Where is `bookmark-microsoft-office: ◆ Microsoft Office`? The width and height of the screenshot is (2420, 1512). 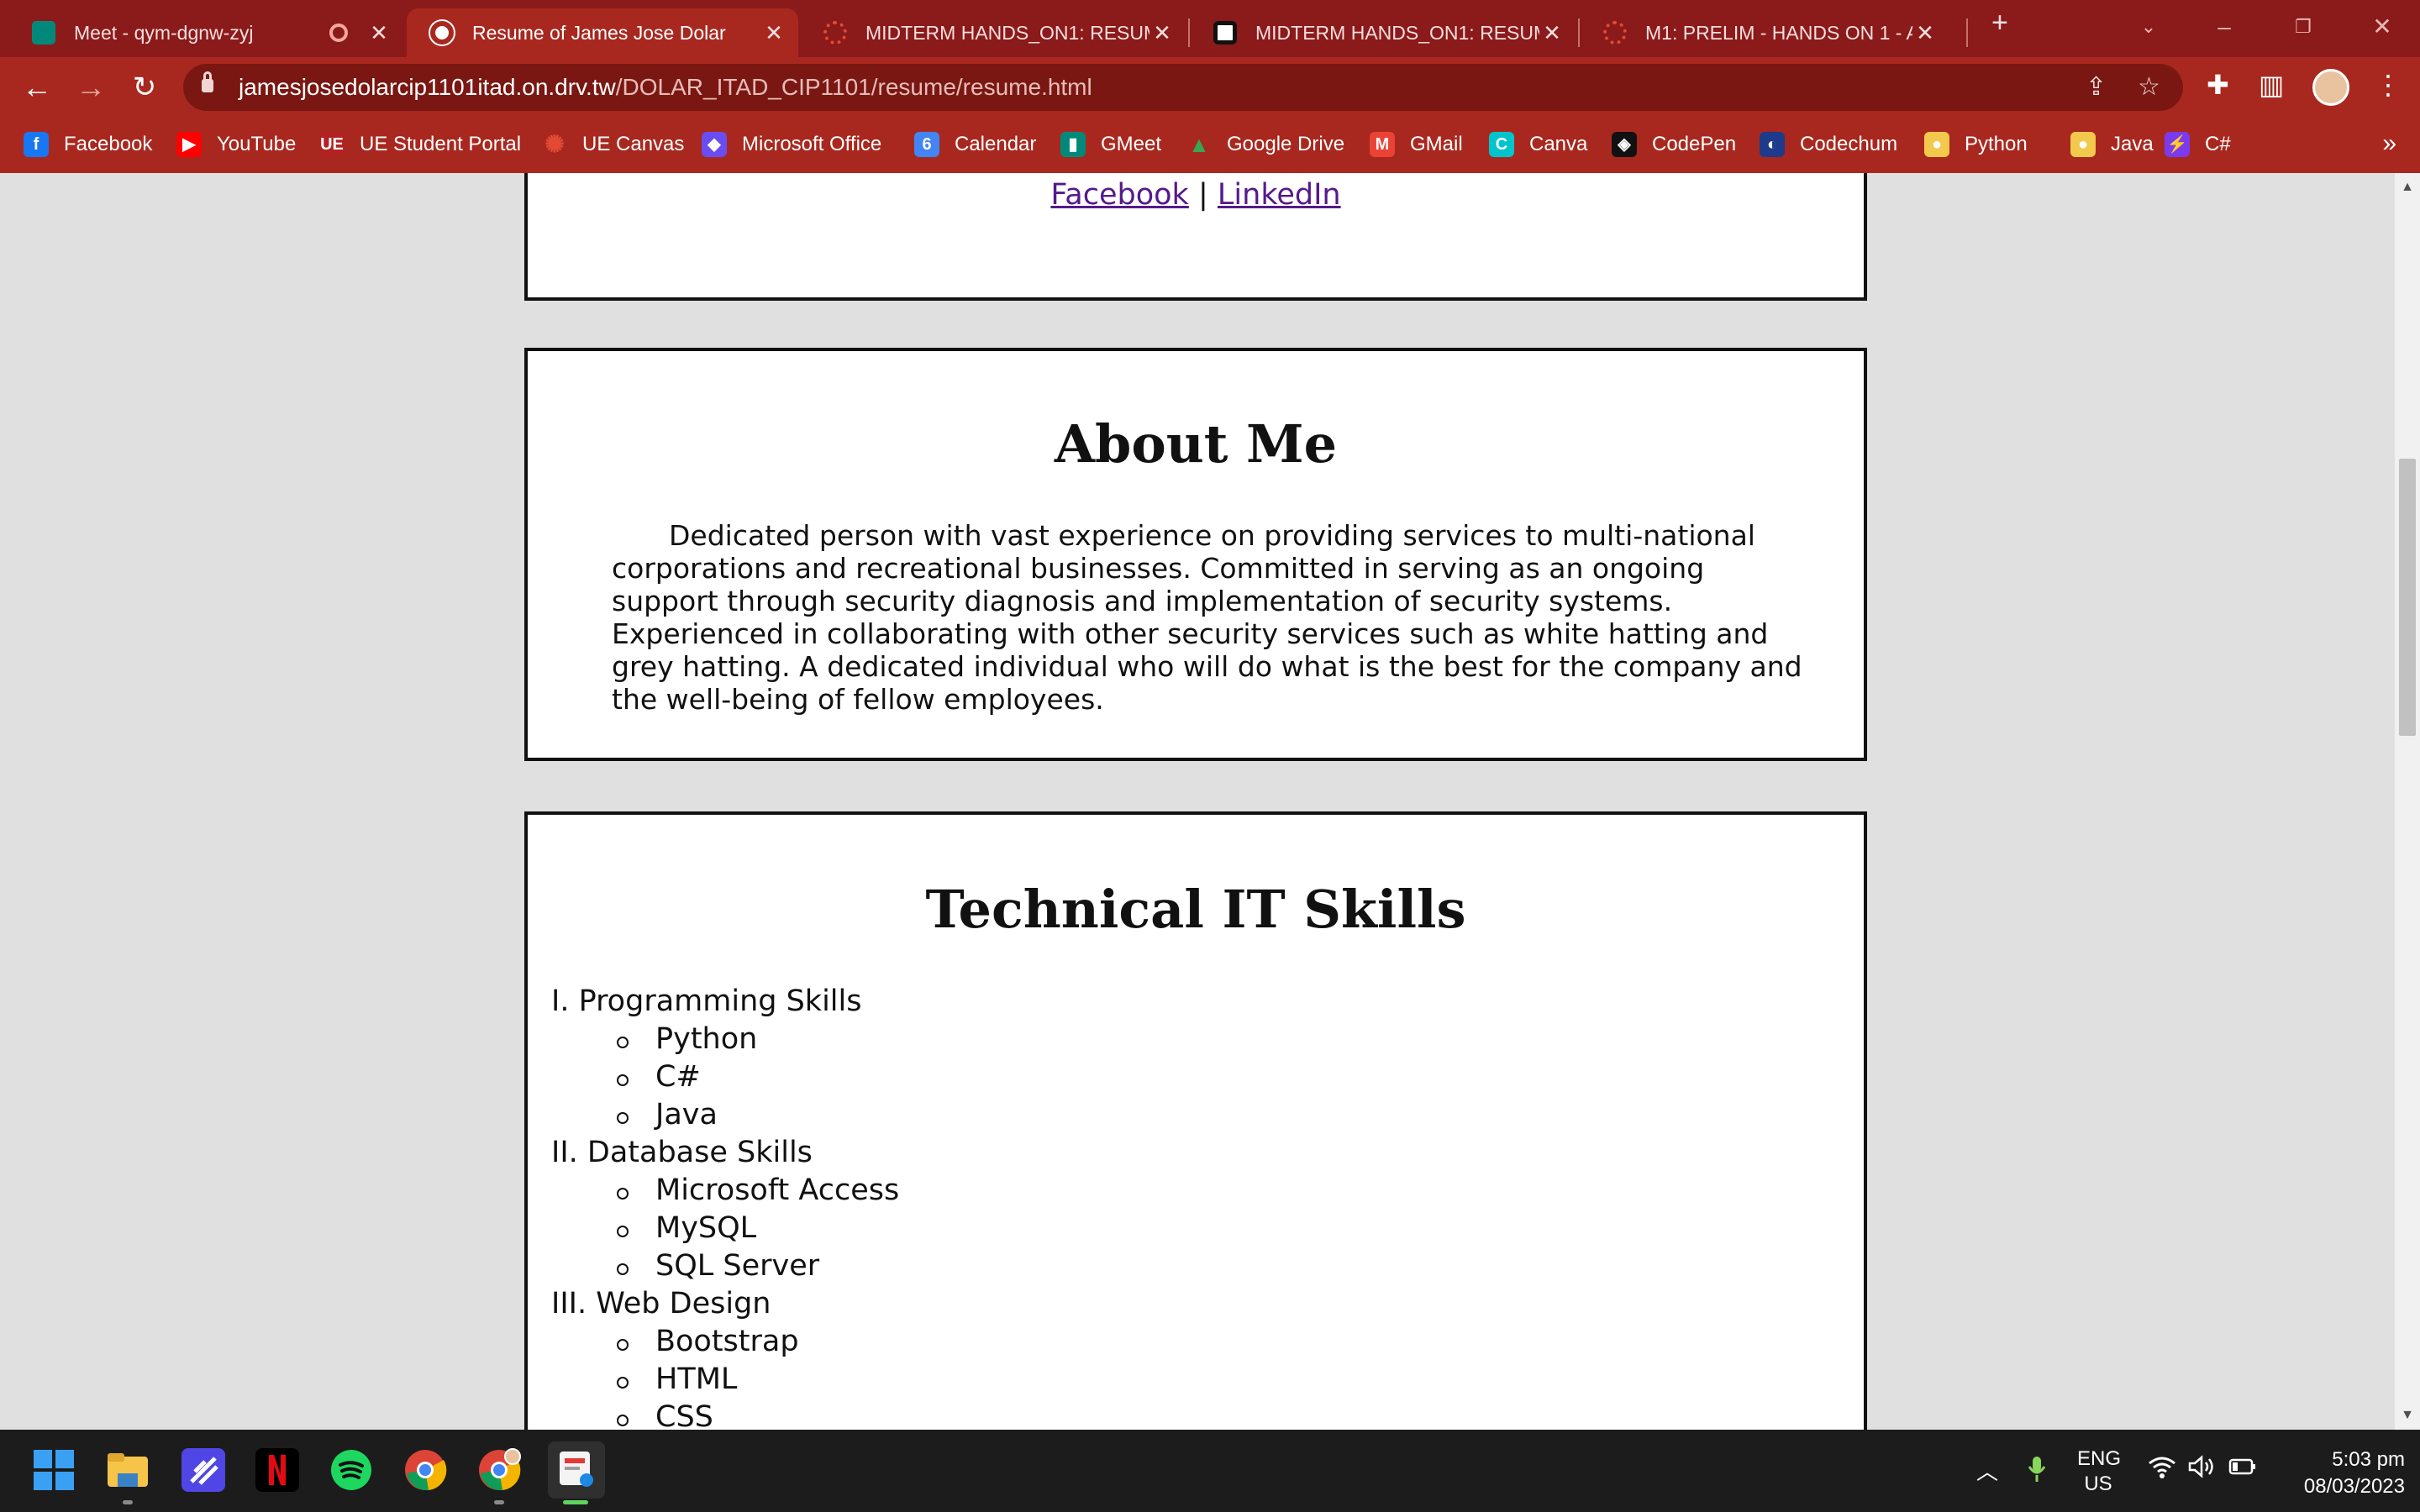
bookmark-microsoft-office: ◆ Microsoft Office is located at coordinates (792, 144).